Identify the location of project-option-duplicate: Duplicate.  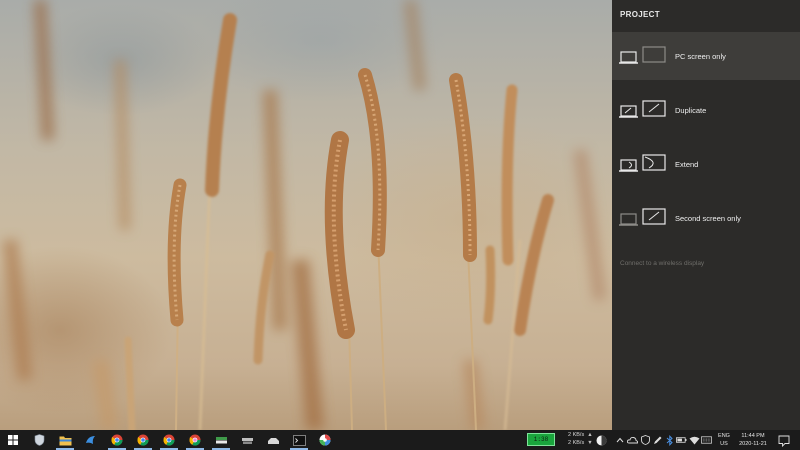
(706, 110).